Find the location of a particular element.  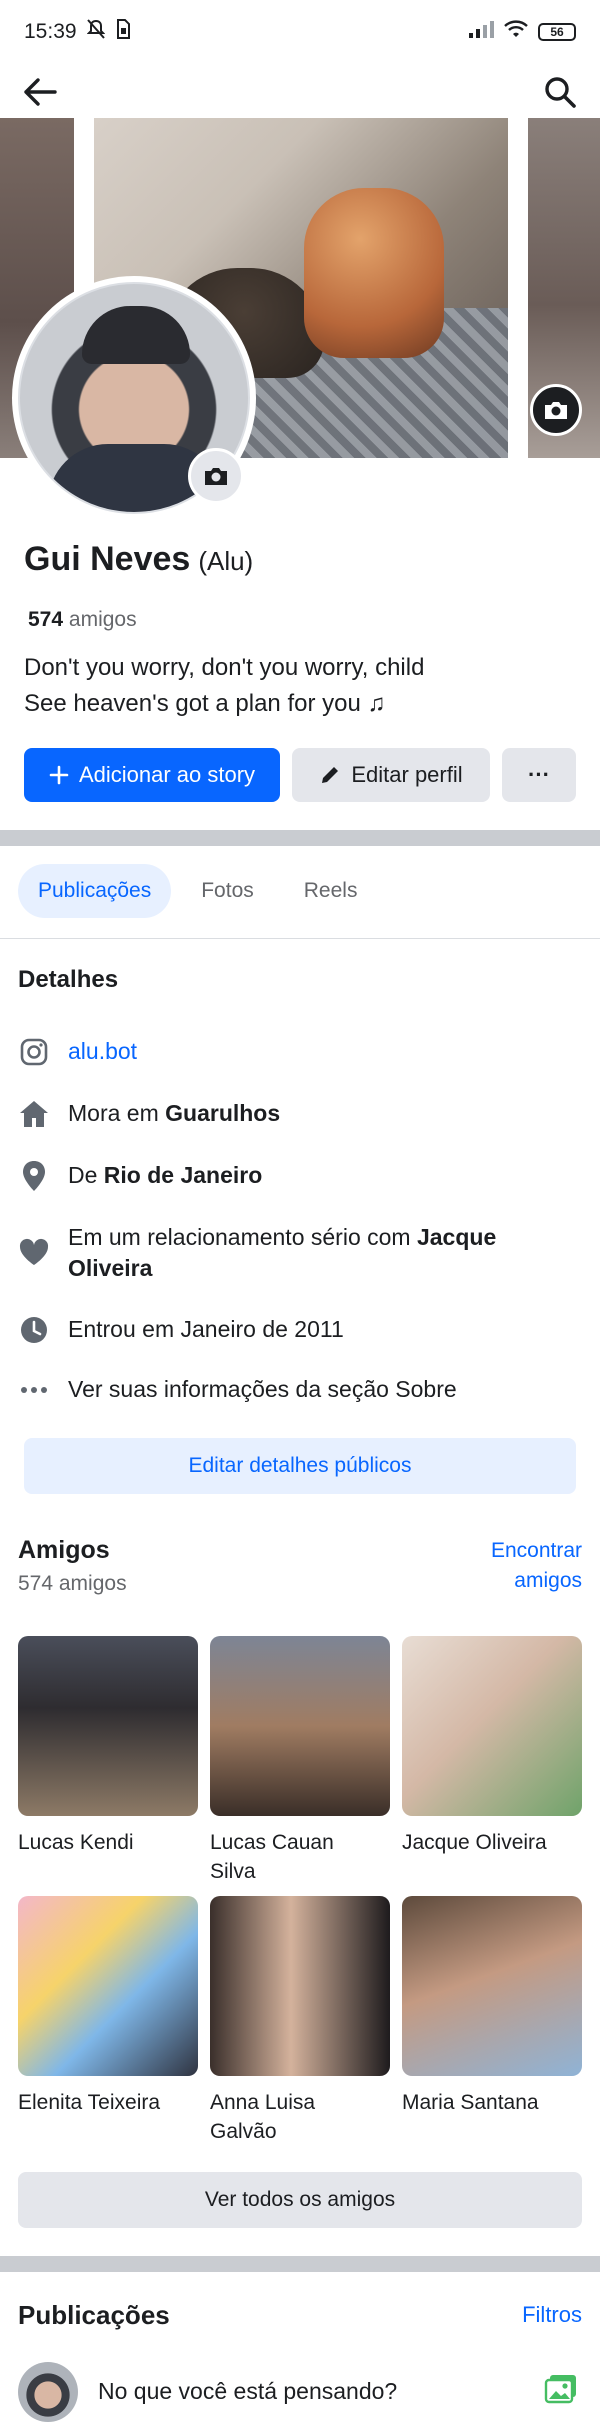

edit-public-details-button: Editar detalhes públicos is located at coordinates (300, 1466).